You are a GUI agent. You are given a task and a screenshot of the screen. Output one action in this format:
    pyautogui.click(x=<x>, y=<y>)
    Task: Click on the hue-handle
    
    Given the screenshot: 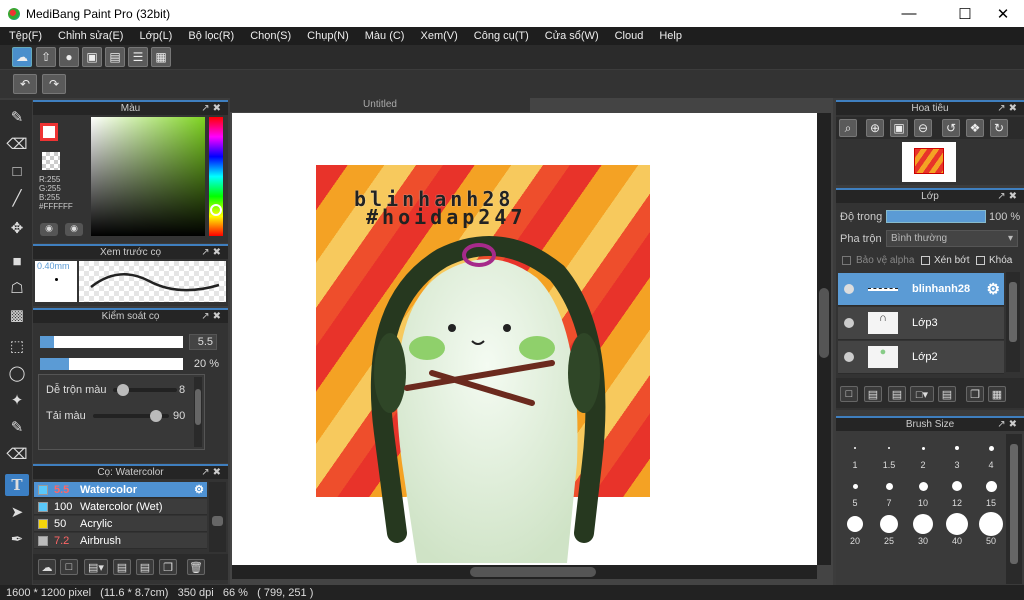 What is the action you would take?
    pyautogui.click(x=216, y=210)
    